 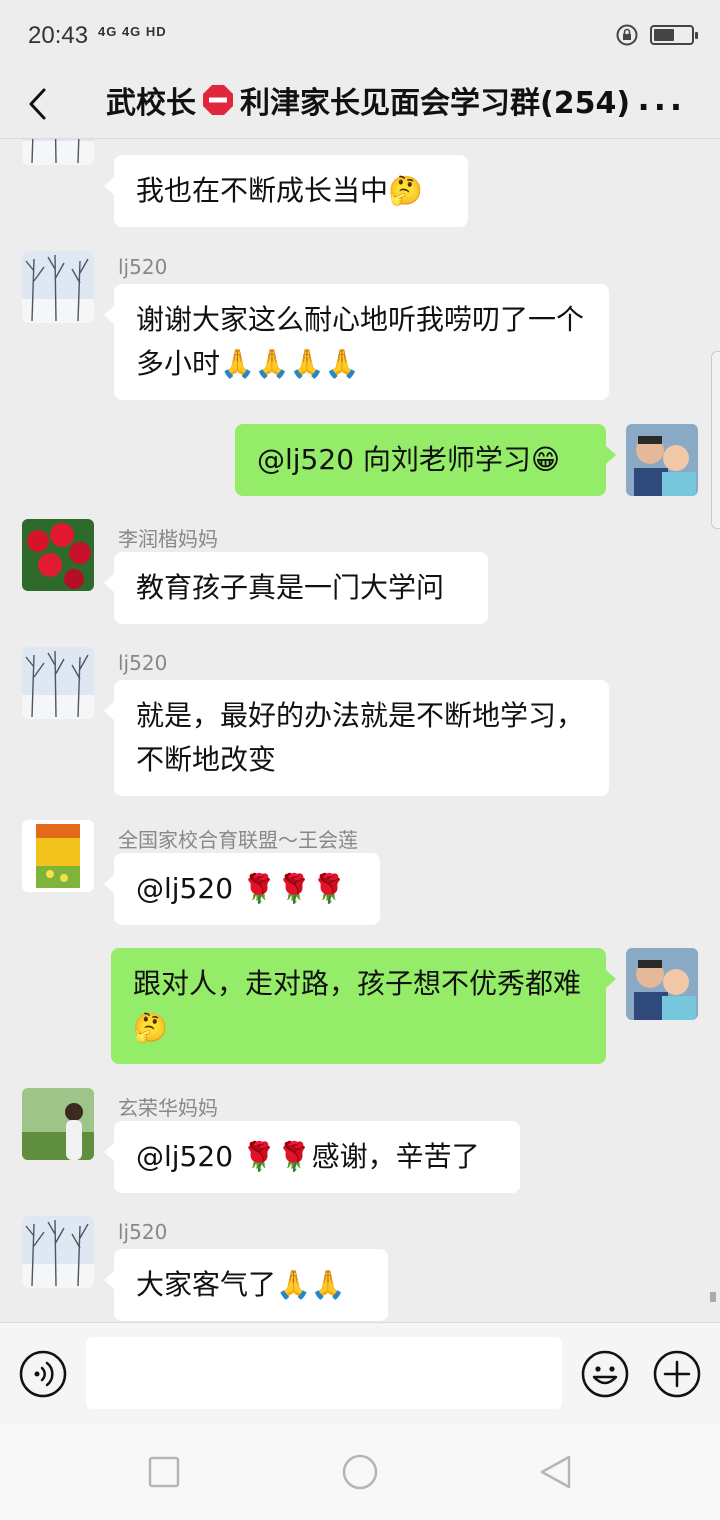 I want to click on chat-header: 武校长 利津家长见面会学习群(254) ···, so click(x=360, y=104).